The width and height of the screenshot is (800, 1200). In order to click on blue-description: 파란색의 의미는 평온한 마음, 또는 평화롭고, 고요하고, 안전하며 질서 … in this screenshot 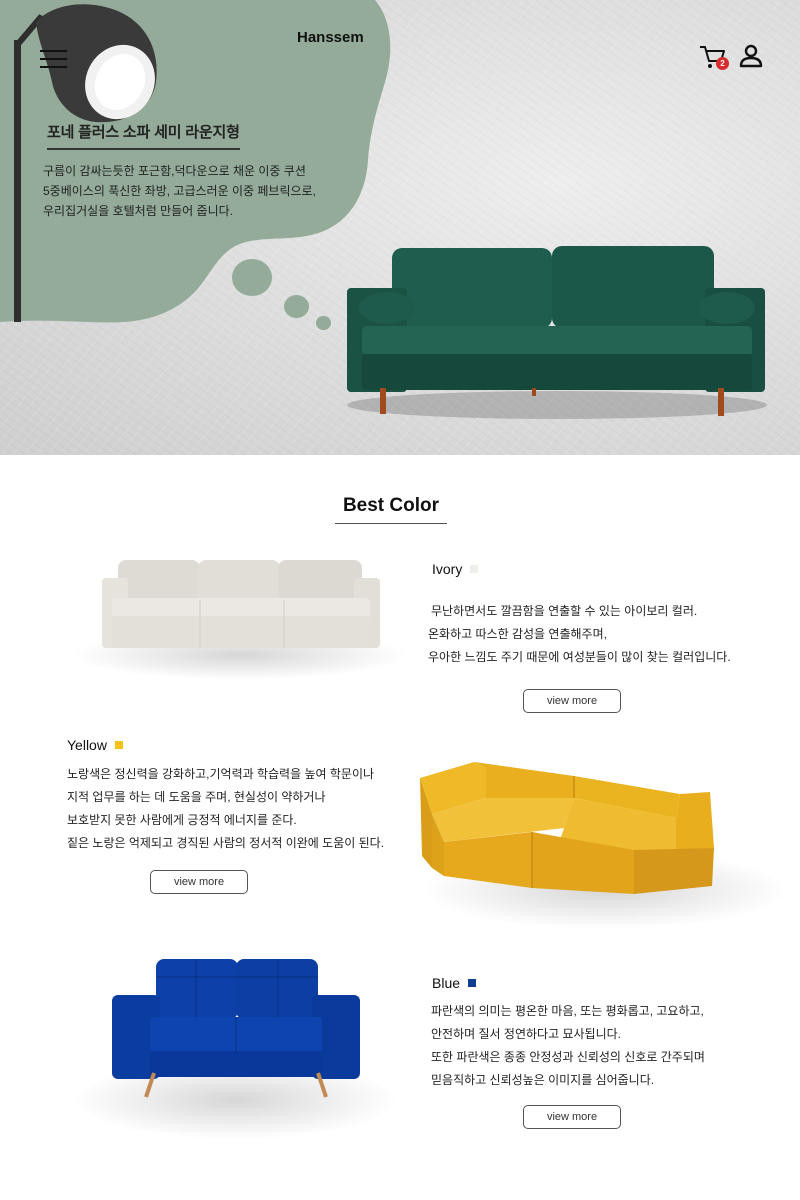, I will do `click(568, 1046)`.